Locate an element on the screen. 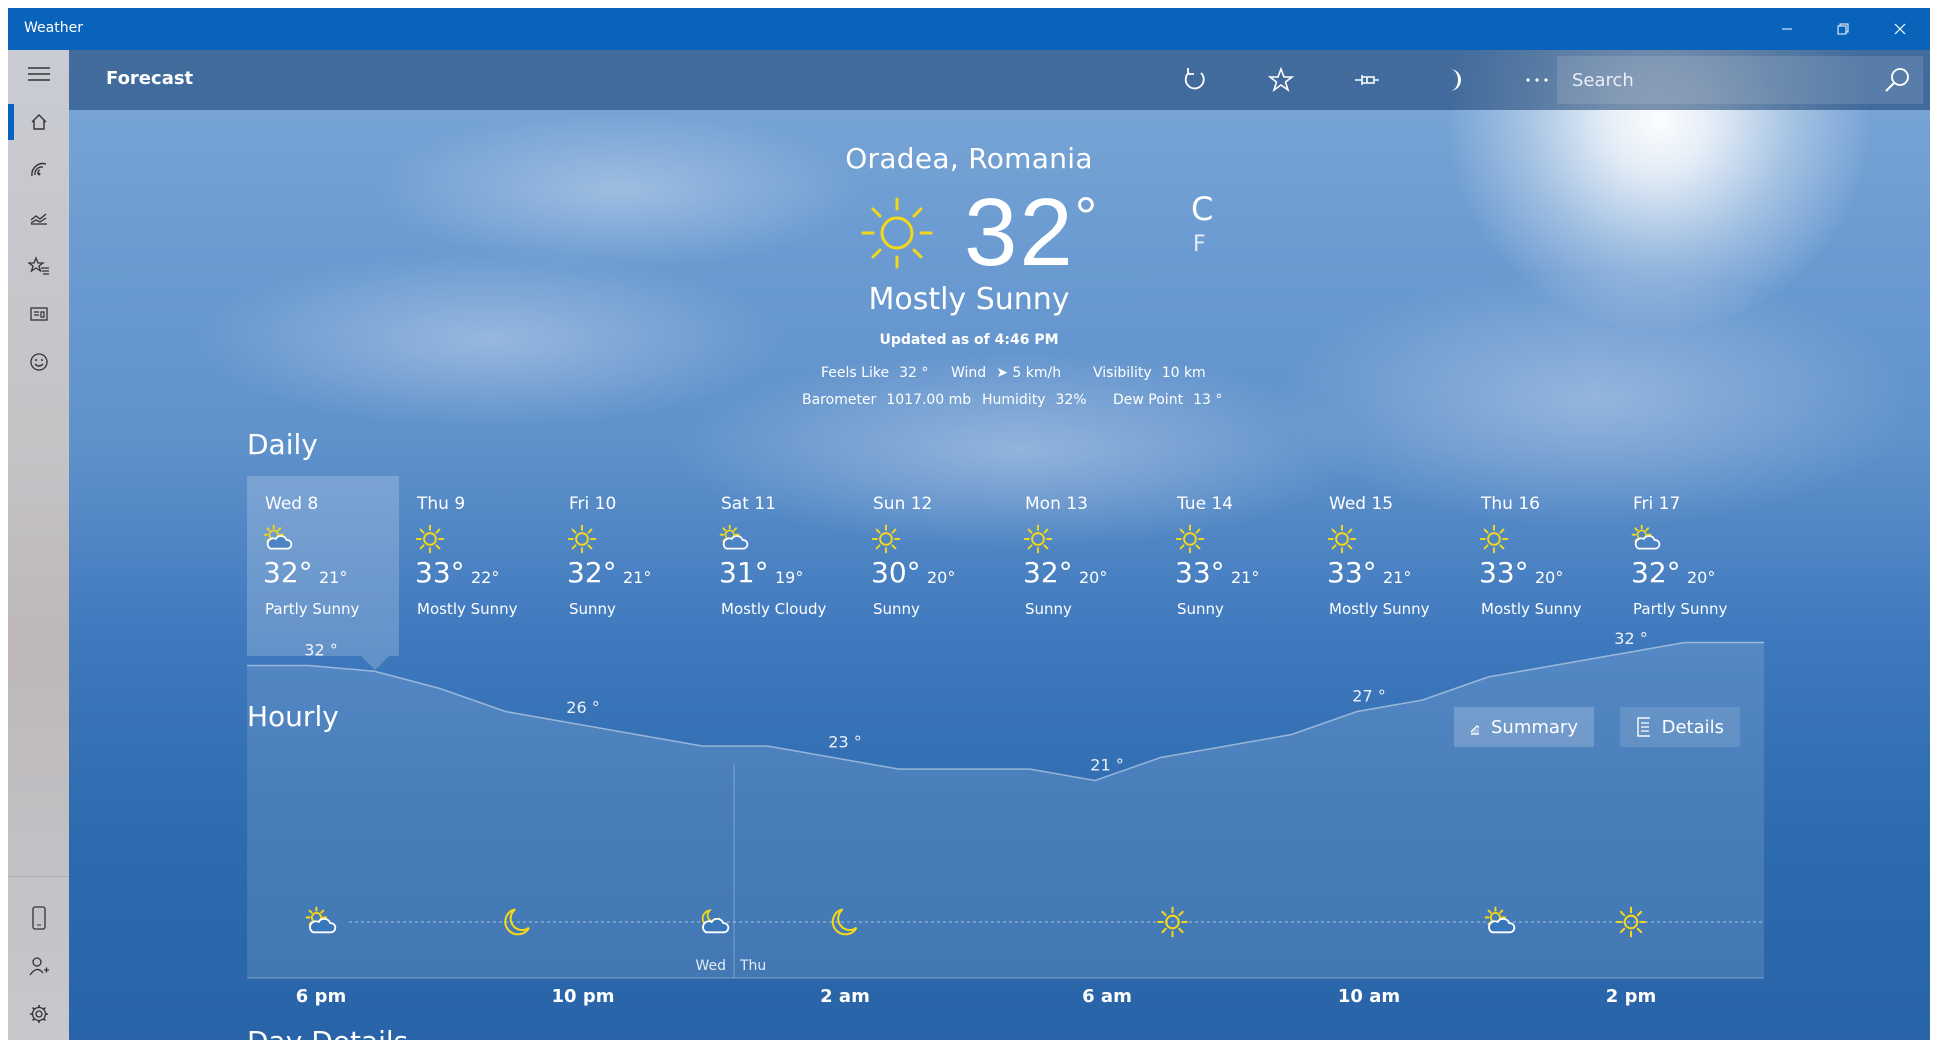 This screenshot has width=1938, height=1048. smiley-icon is located at coordinates (38, 362).